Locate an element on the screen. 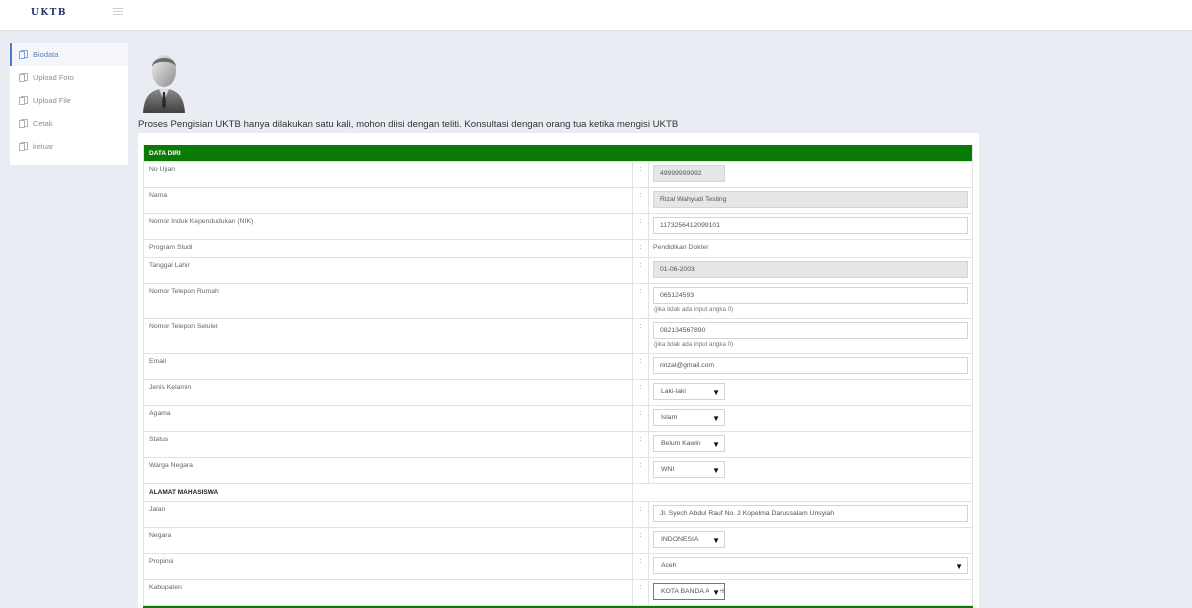 The width and height of the screenshot is (1192, 608). field-label: Email is located at coordinates (388, 366).